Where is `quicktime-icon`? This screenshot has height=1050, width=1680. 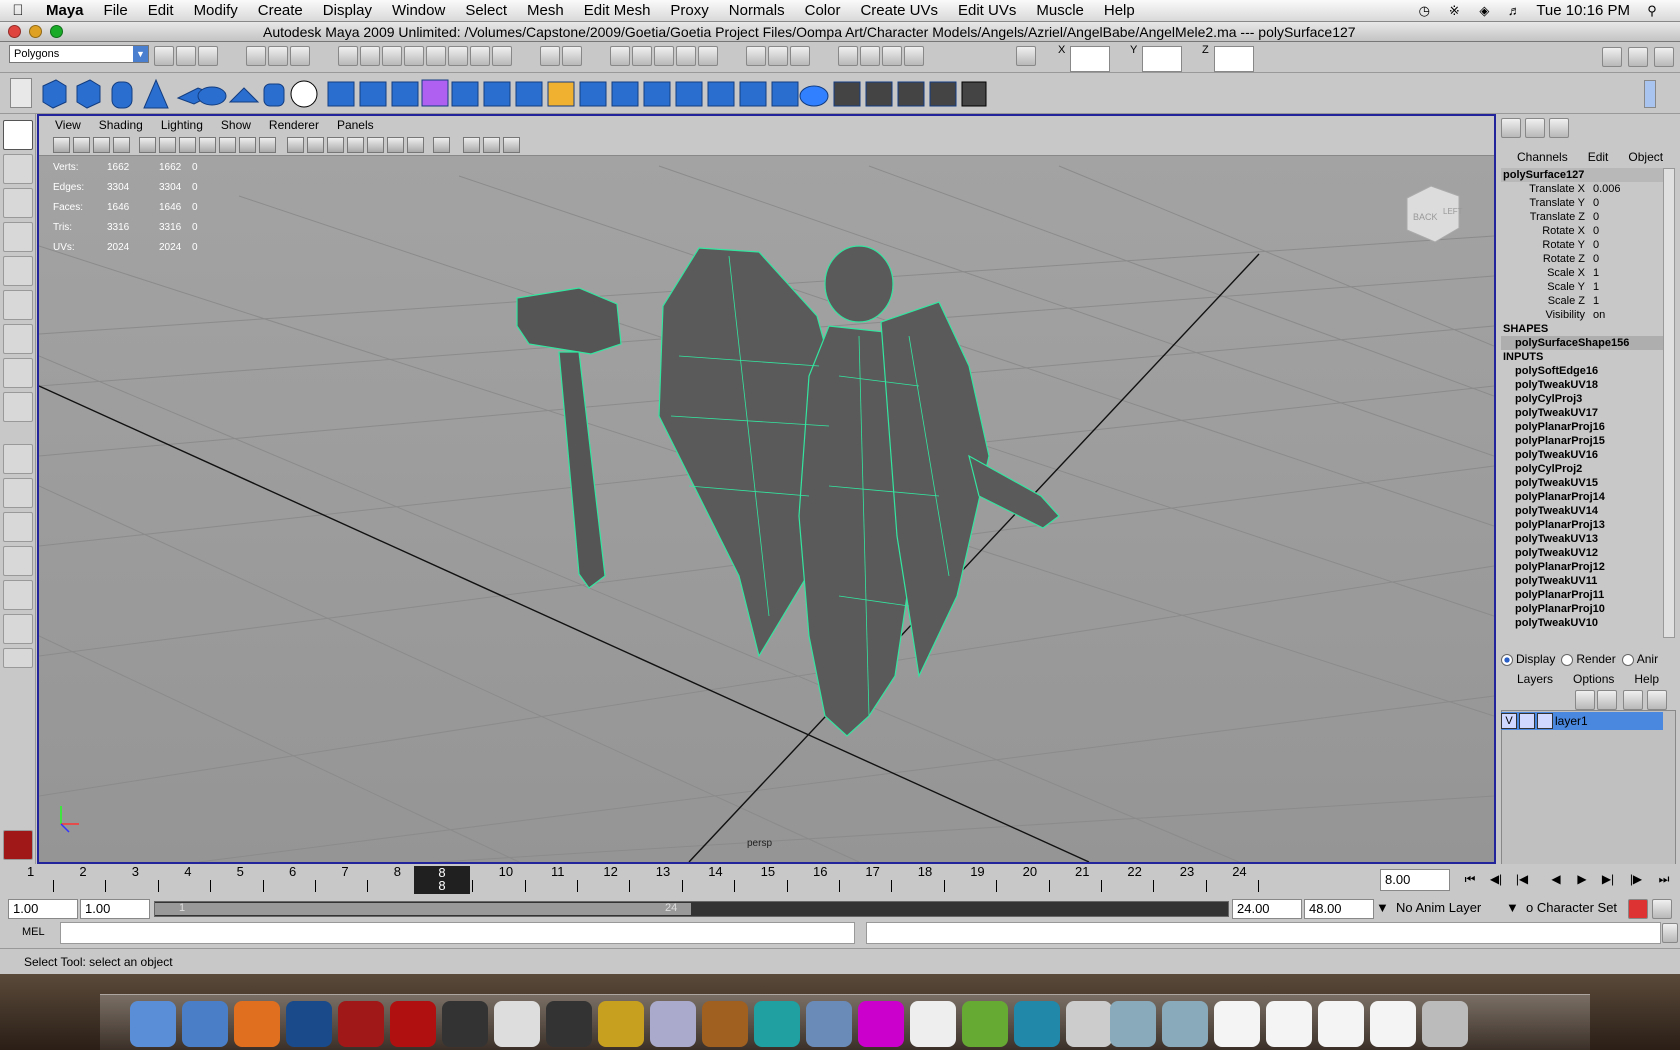 quicktime-icon is located at coordinates (1037, 1024).